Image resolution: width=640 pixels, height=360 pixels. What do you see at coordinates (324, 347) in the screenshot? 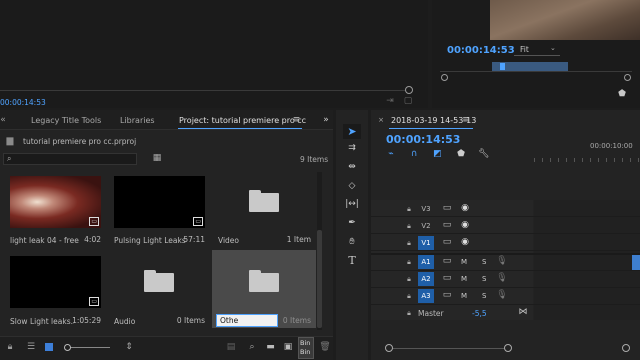
I see `trash-icon: 🗑︎` at bounding box center [324, 347].